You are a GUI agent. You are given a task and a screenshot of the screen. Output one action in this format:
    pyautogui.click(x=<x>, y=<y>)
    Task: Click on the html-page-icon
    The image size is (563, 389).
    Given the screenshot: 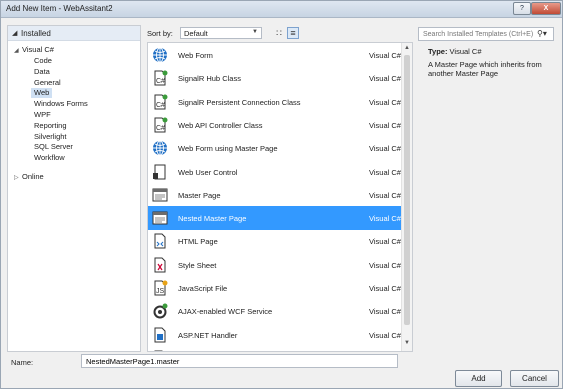 What is the action you would take?
    pyautogui.click(x=160, y=241)
    